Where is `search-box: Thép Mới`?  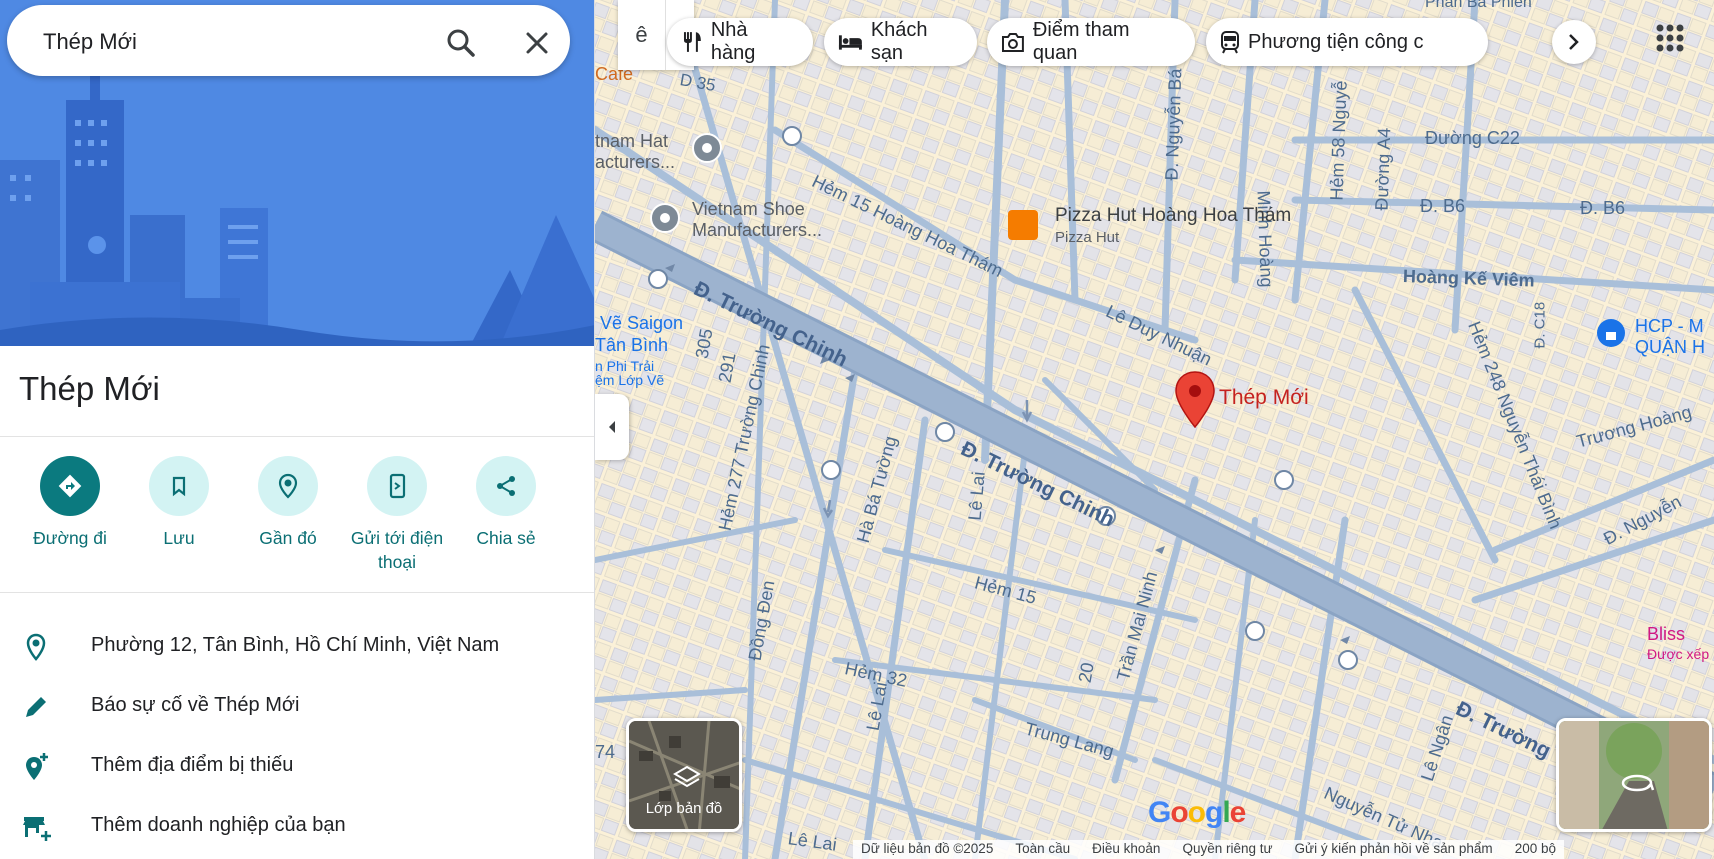
search-box: Thép Mới is located at coordinates (288, 40).